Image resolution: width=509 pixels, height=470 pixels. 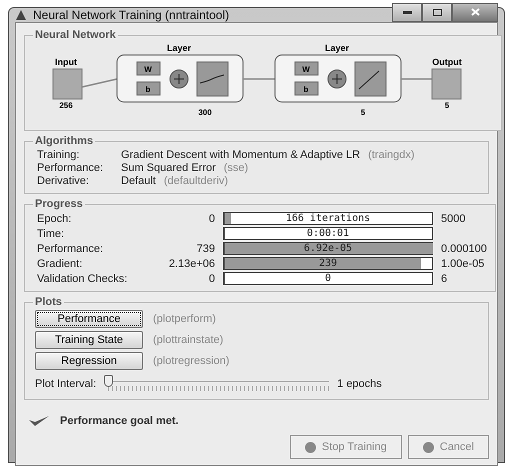 What do you see at coordinates (328, 218) in the screenshot?
I see `progress-value: 166 iterations` at bounding box center [328, 218].